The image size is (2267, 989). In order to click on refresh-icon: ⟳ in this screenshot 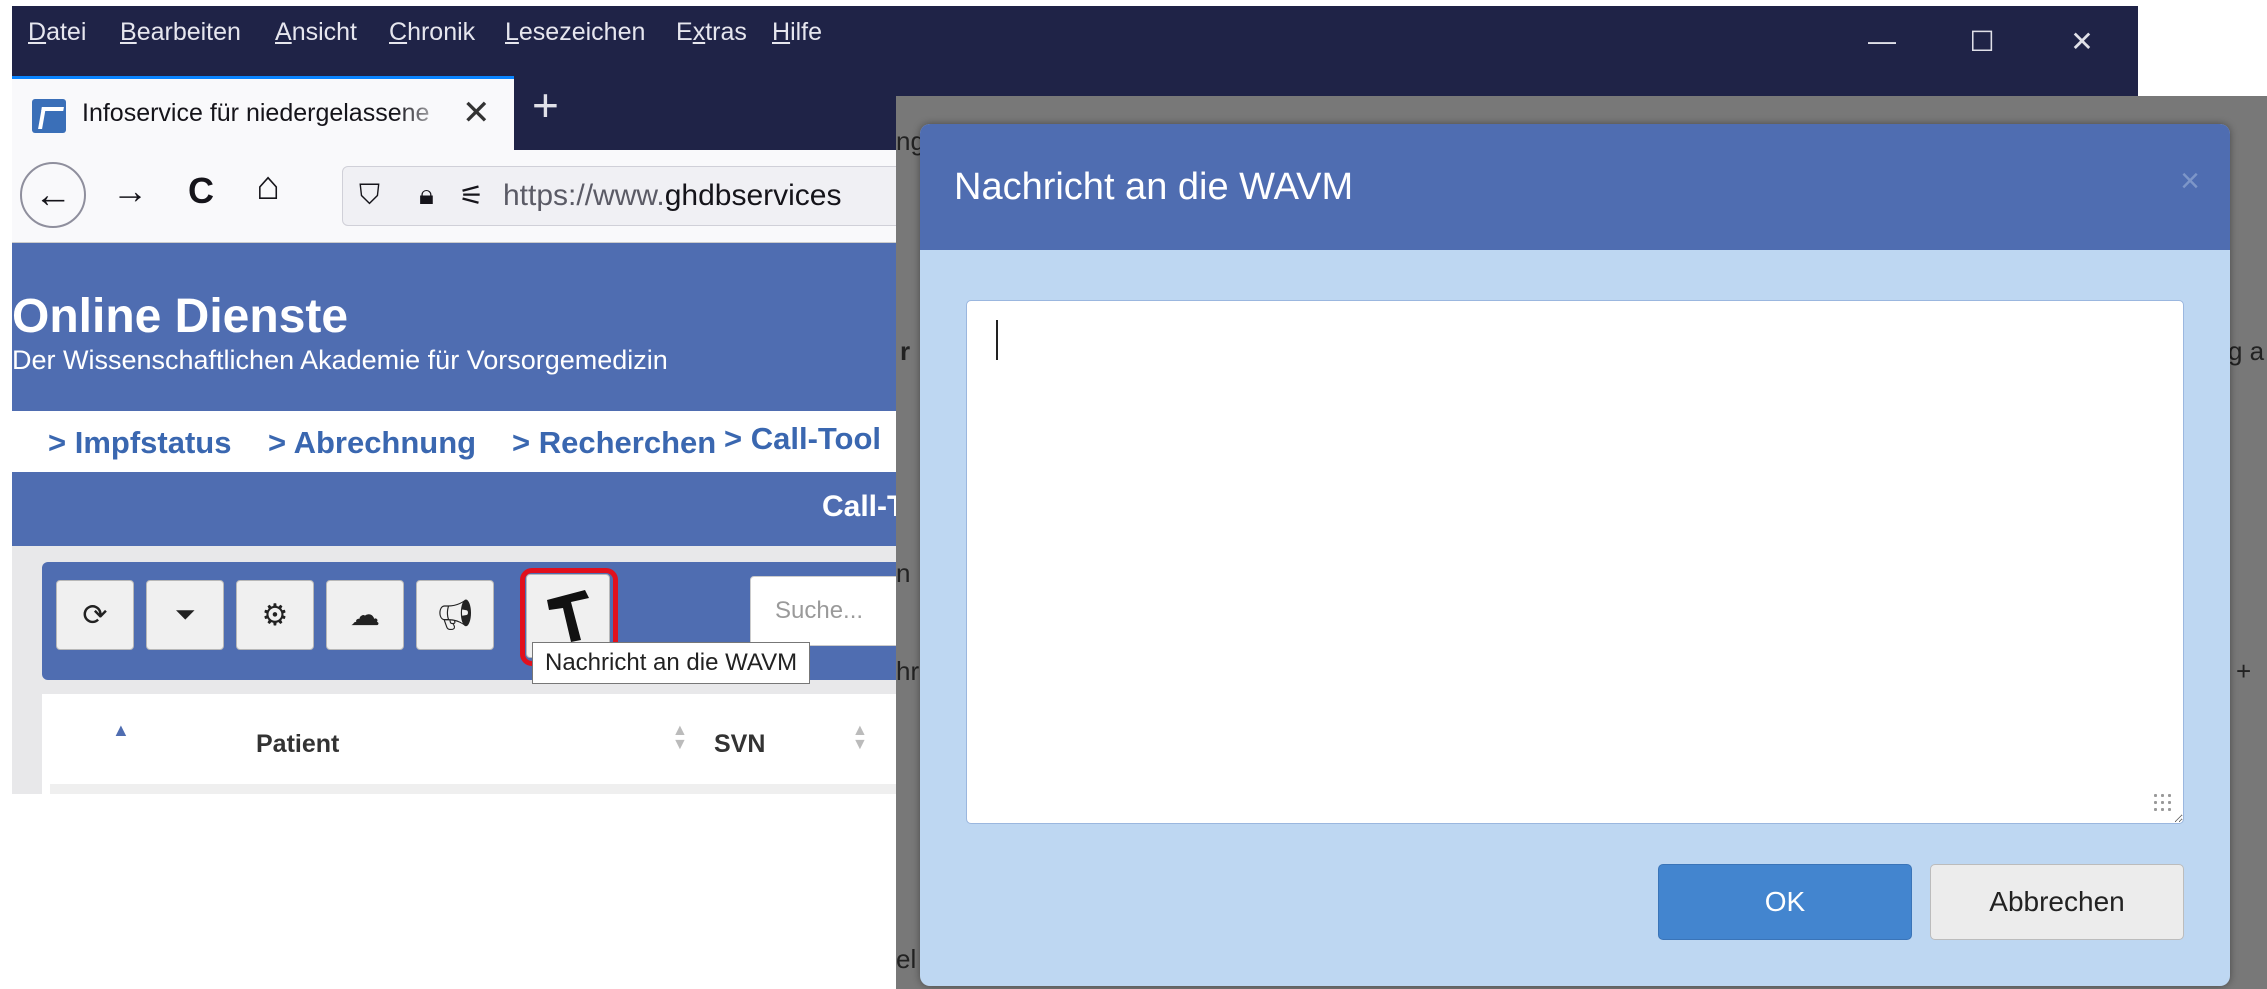, I will do `click(95, 615)`.